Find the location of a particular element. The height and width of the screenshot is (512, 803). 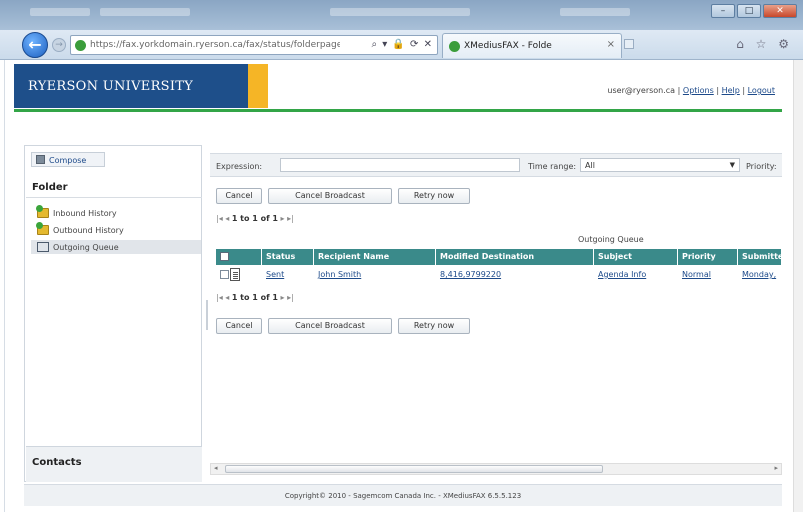

row-checkbox is located at coordinates (224, 274).